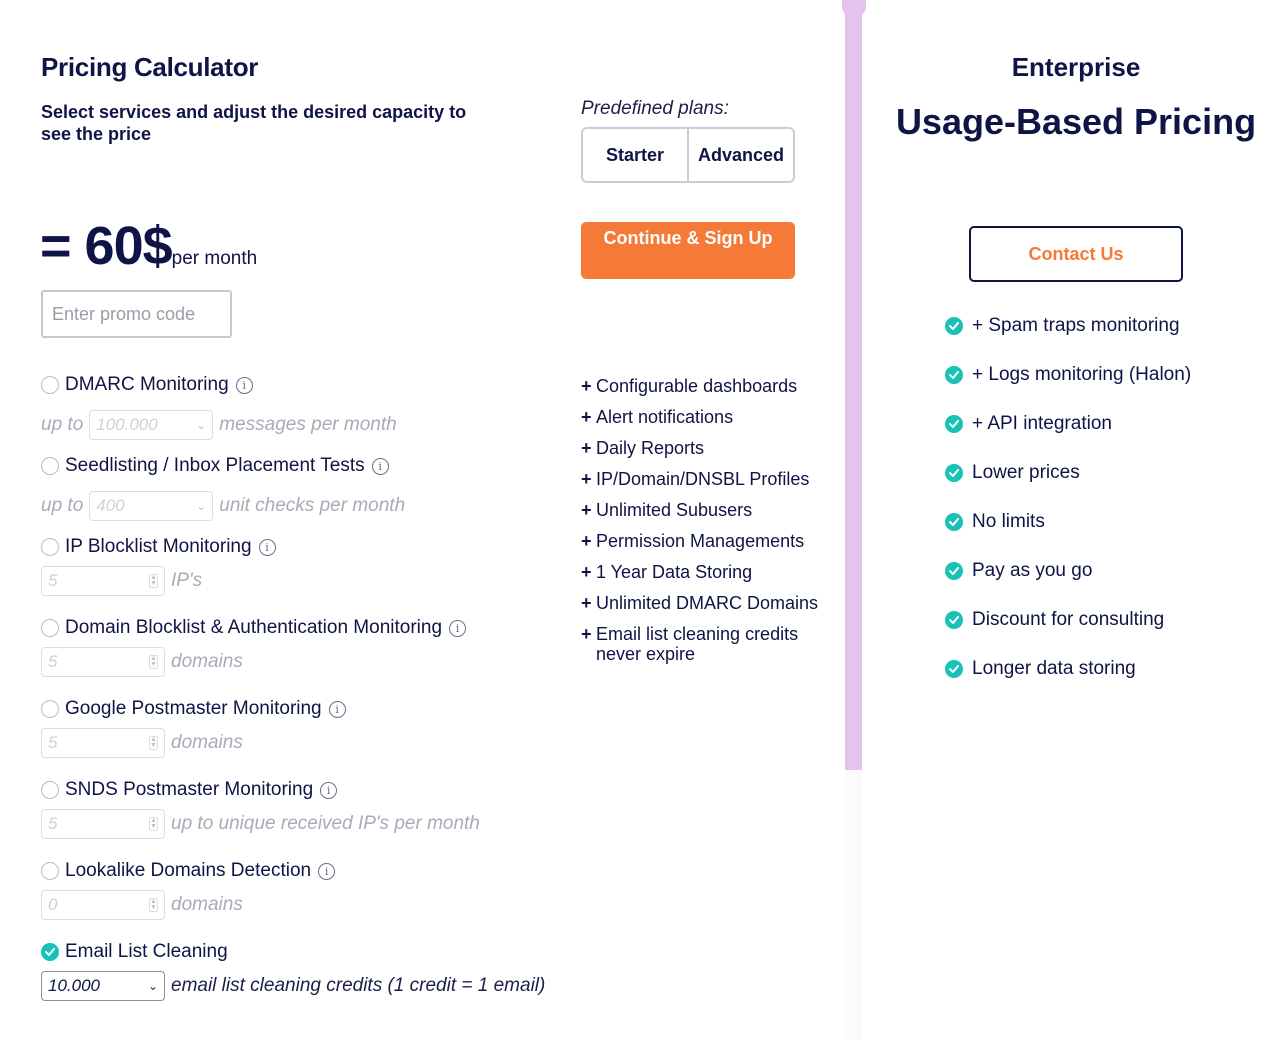 Image resolution: width=1276 pixels, height=1040 pixels. What do you see at coordinates (1068, 473) in the screenshot?
I see `enterprise-benefit-item: Lower prices` at bounding box center [1068, 473].